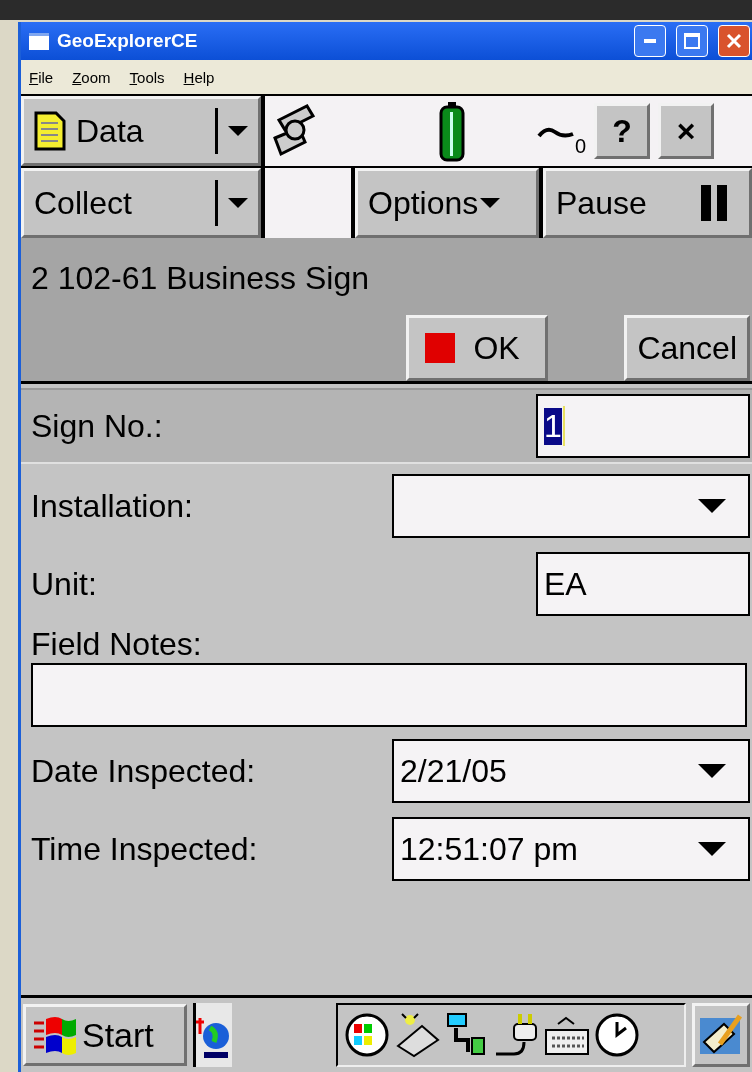 This screenshot has height=1072, width=752. I want to click on start-button: Start, so click(105, 1035).